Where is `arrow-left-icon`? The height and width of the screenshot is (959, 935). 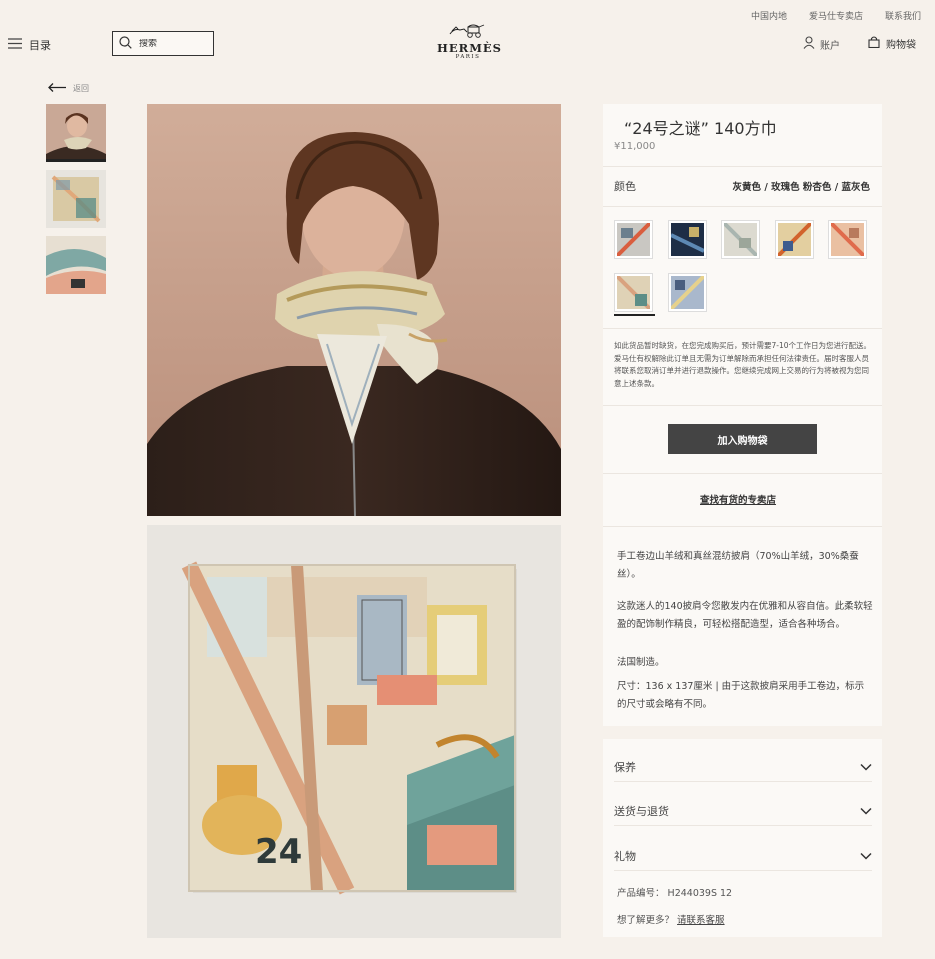
arrow-left-icon is located at coordinates (57, 88).